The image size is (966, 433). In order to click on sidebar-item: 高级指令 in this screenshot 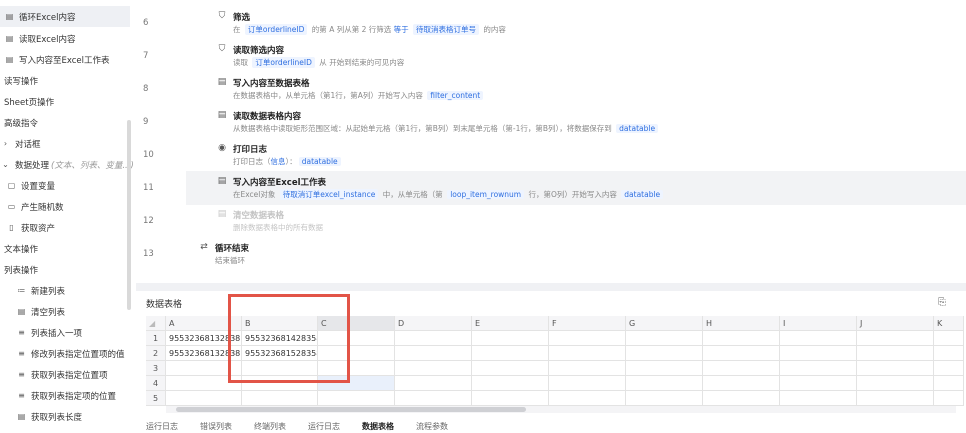, I will do `click(19, 122)`.